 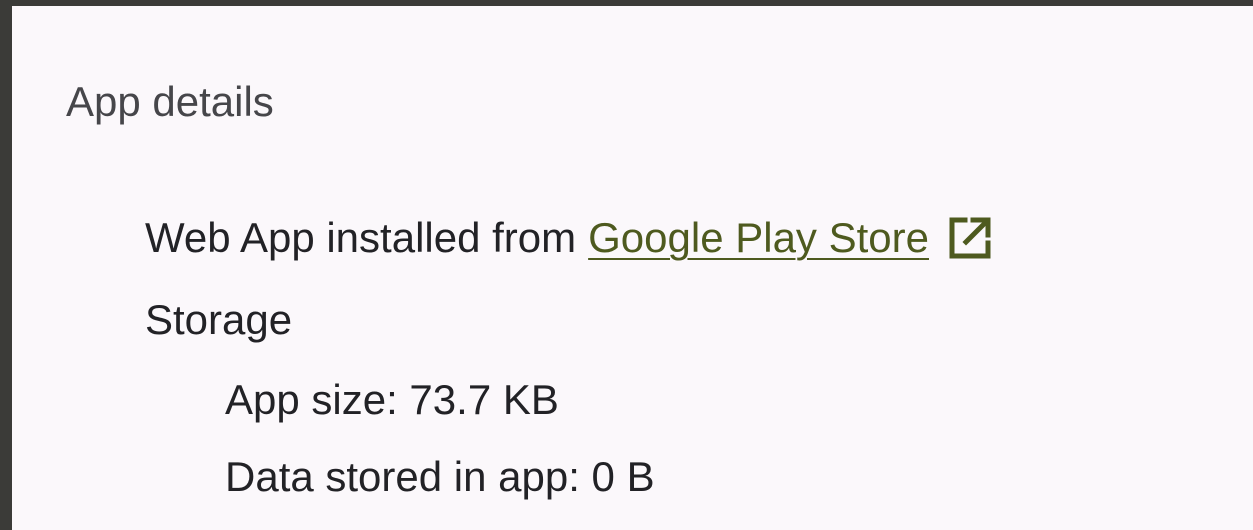 I want to click on open-in-new-icon, so click(x=970, y=238).